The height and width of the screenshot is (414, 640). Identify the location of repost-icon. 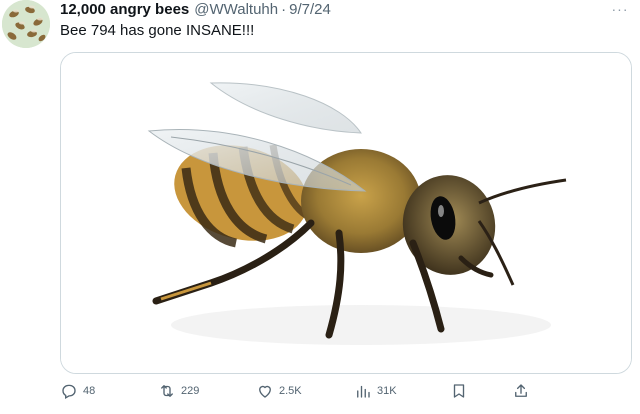
(167, 391).